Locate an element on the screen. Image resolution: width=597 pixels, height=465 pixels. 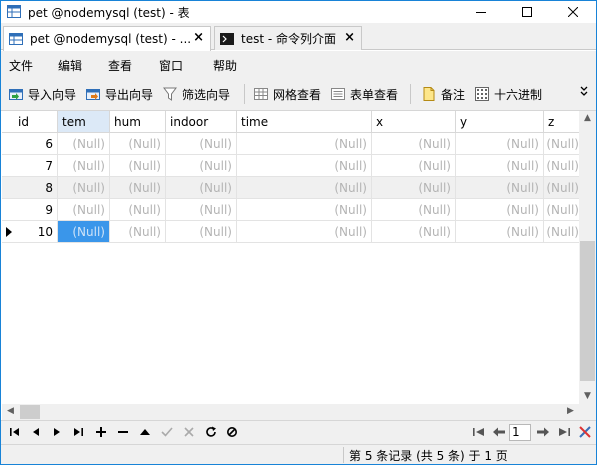
next-page-button is located at coordinates (543, 432).